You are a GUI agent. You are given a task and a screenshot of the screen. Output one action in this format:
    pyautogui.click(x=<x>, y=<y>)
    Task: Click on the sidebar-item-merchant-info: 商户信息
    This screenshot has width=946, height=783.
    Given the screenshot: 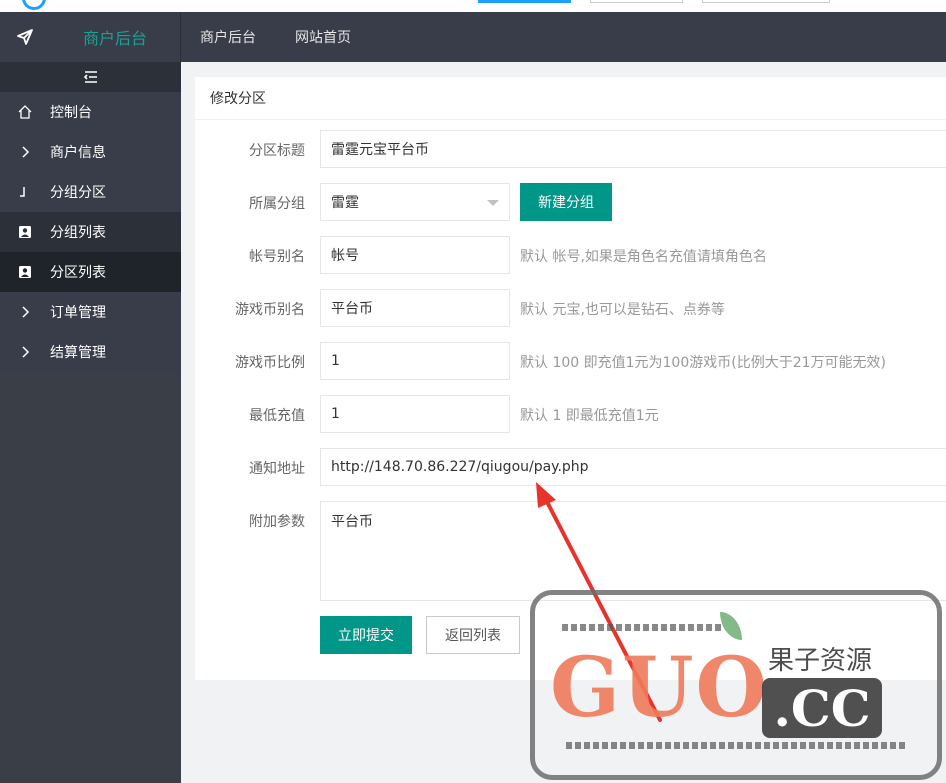 What is the action you would take?
    pyautogui.click(x=90, y=152)
    